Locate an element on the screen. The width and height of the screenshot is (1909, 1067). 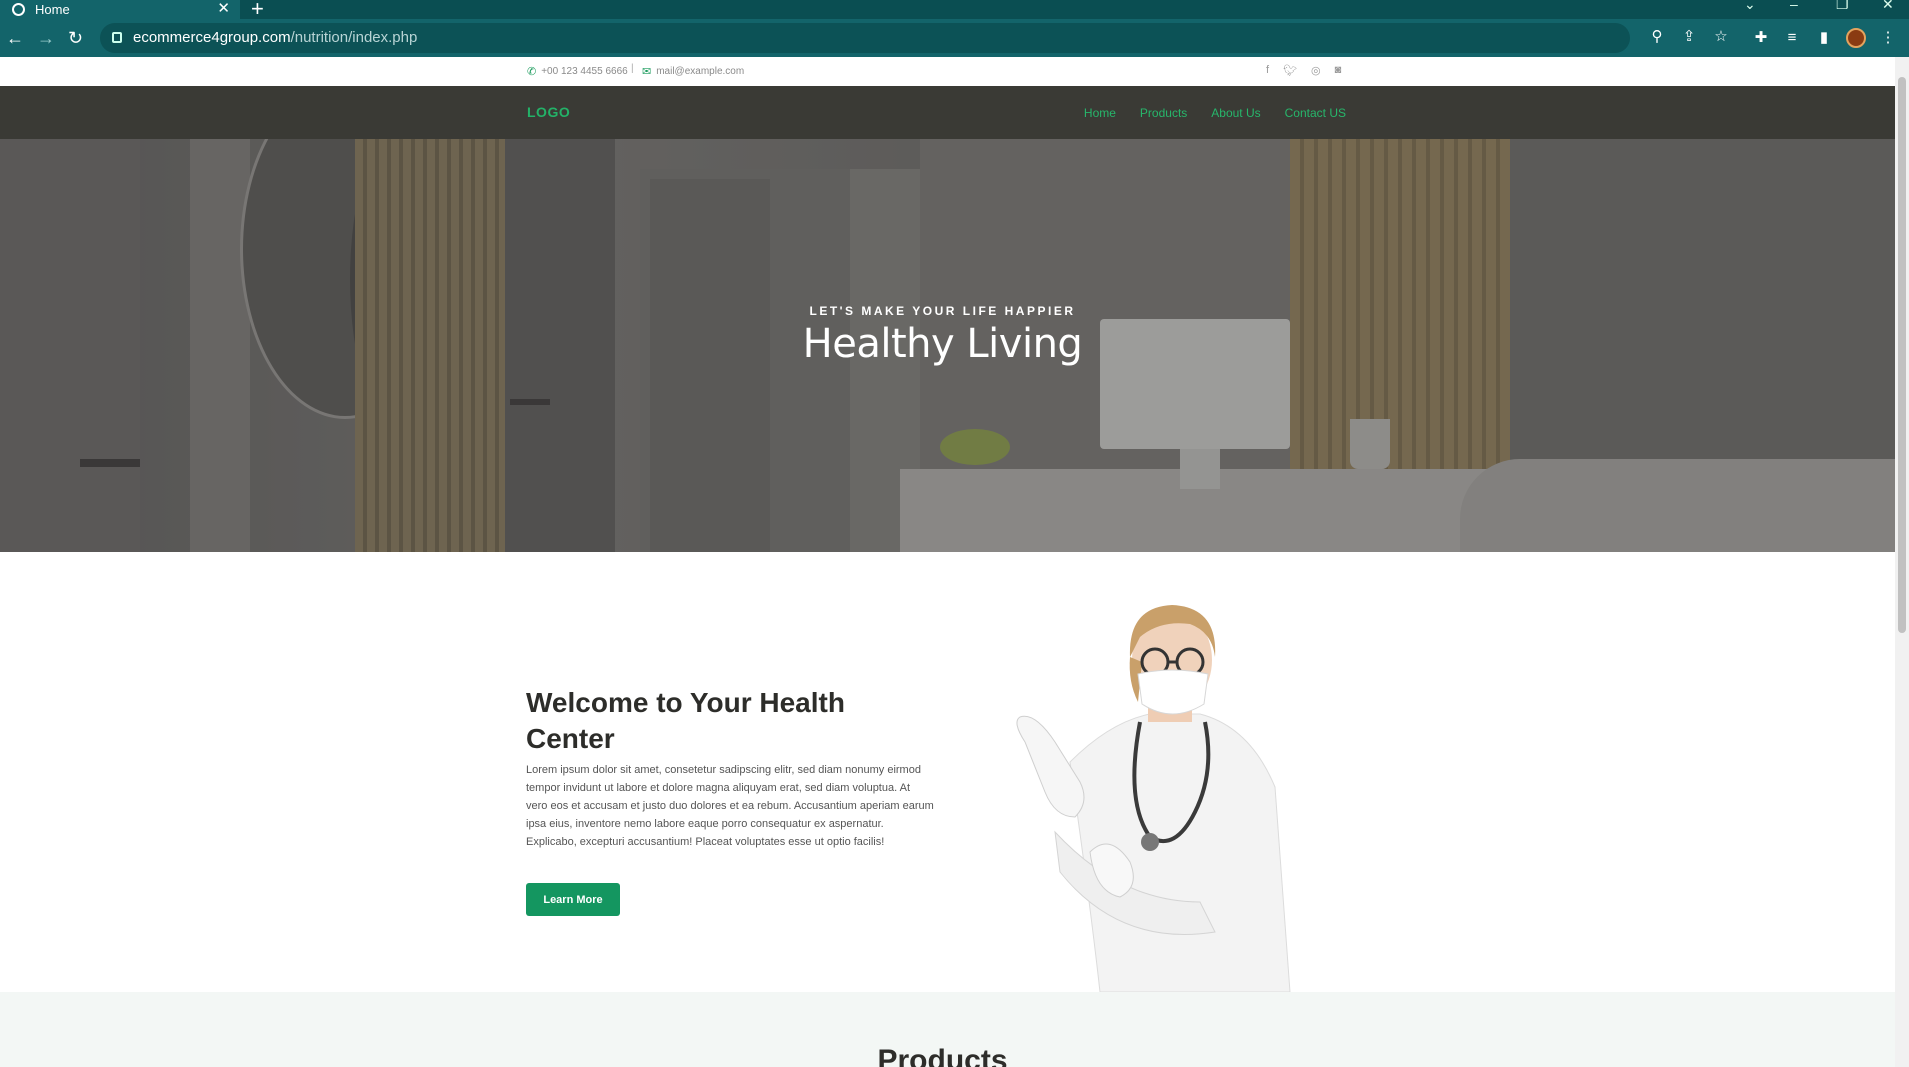
site-logo: LOGO is located at coordinates (548, 112).